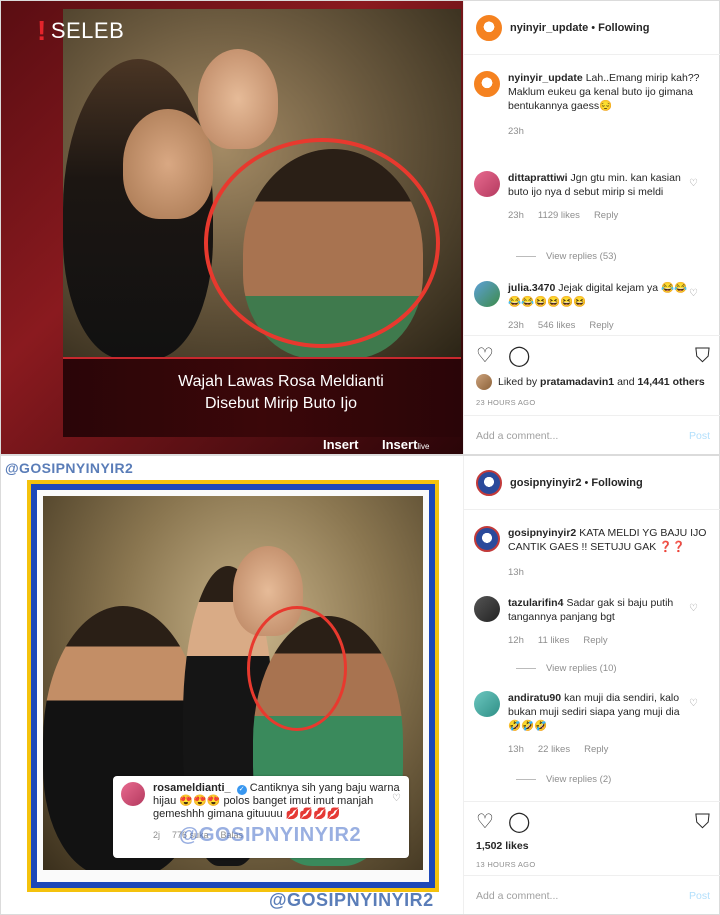 The height and width of the screenshot is (915, 720). Describe the element at coordinates (241, 790) in the screenshot. I see `verified-icon: ✓` at that location.